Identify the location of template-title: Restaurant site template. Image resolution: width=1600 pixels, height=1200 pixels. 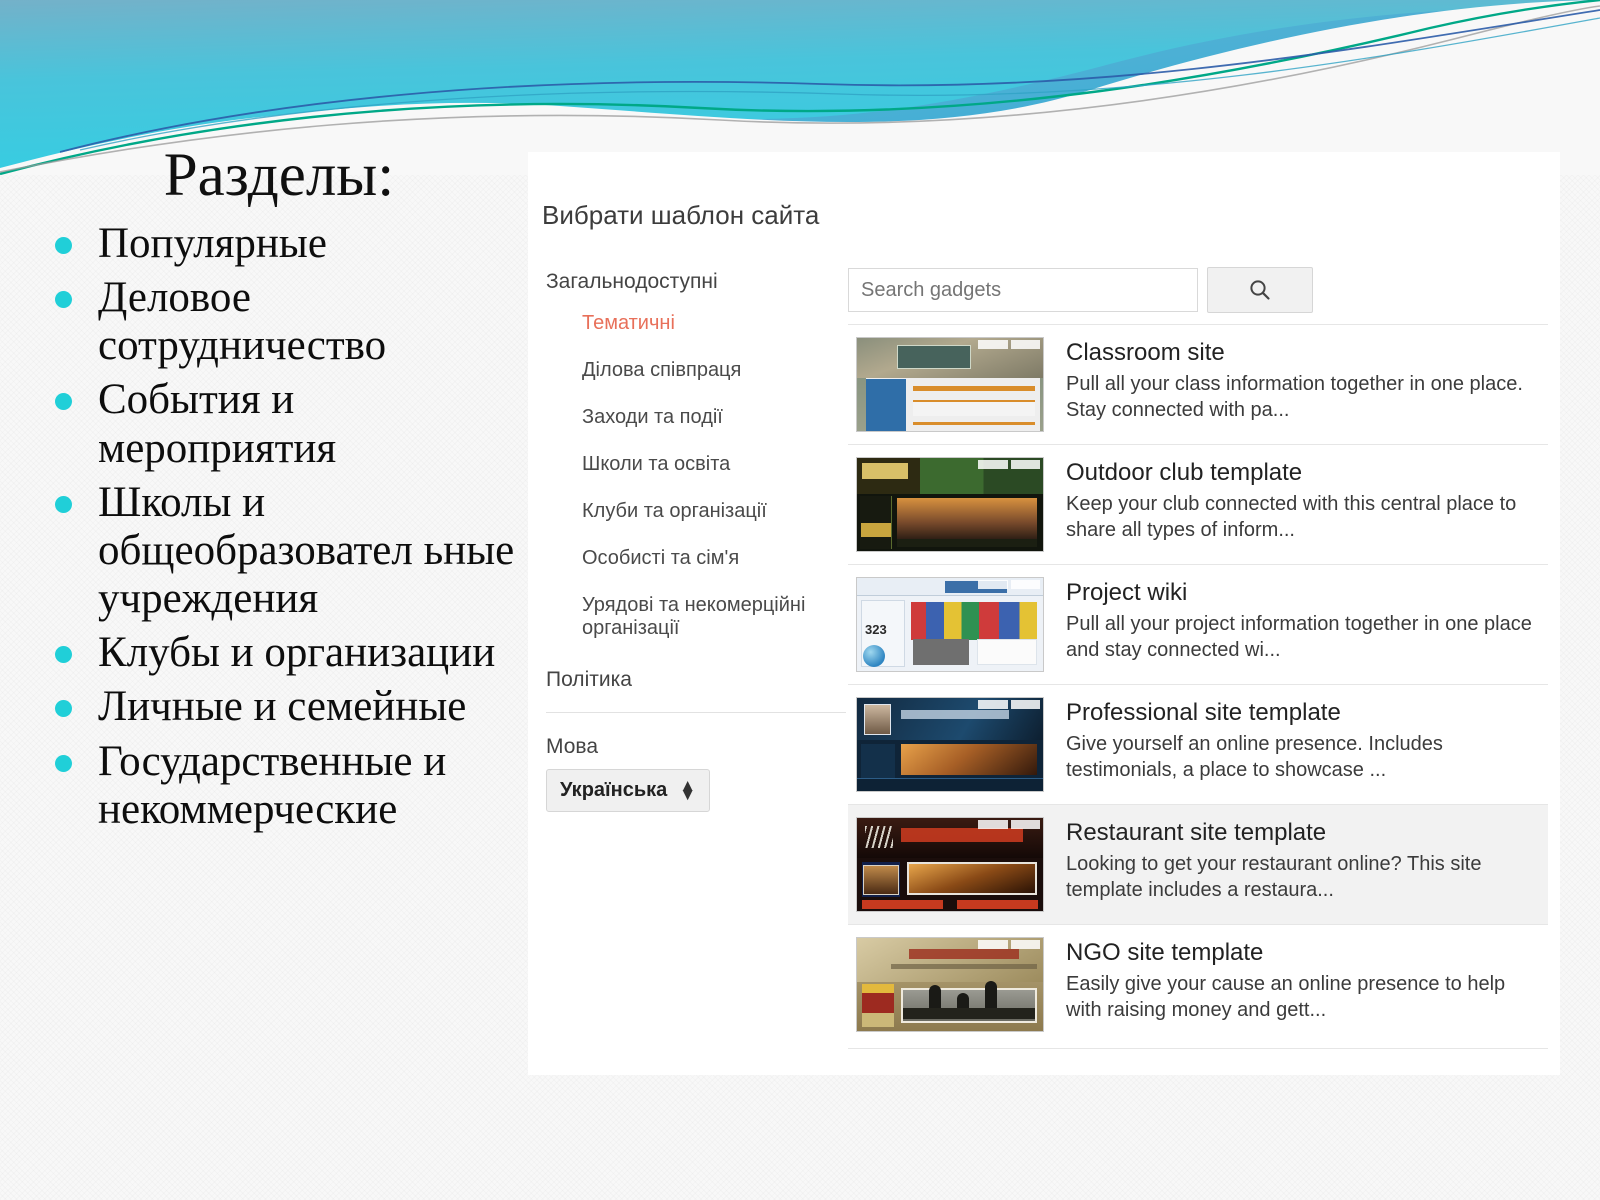
(1196, 832).